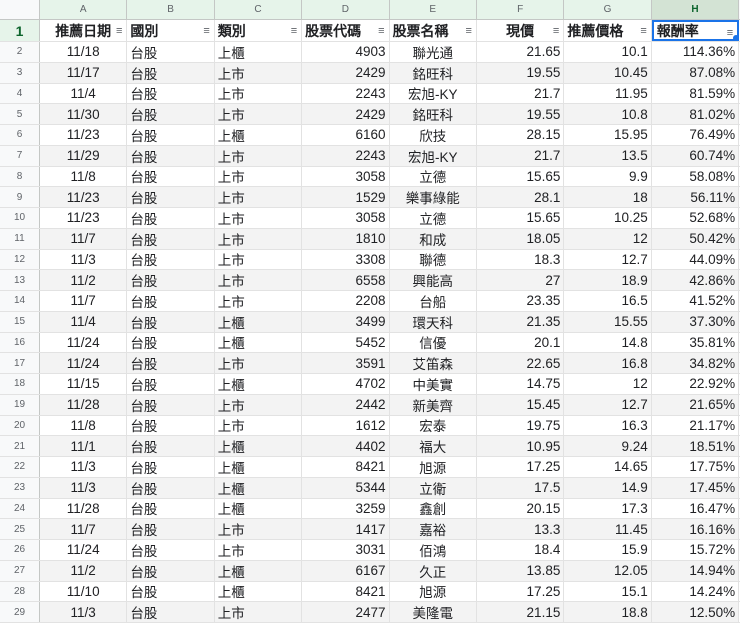 The image size is (740, 627). I want to click on header-cell: 國別 ≡, so click(171, 30).